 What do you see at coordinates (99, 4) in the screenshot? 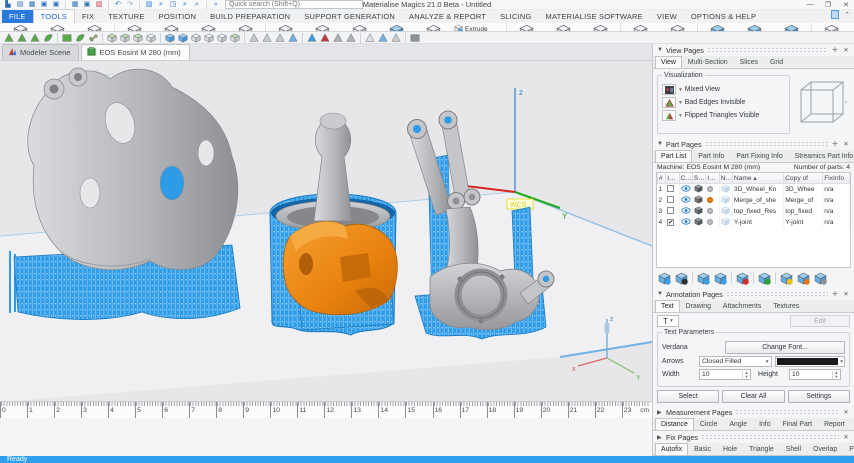
I see `remove-platform-icon: ▧` at bounding box center [99, 4].